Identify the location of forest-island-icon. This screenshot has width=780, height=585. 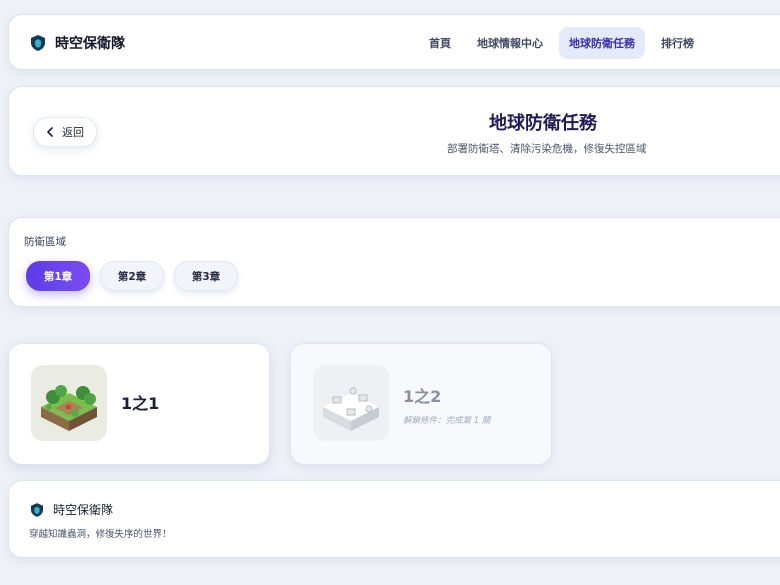
(69, 408).